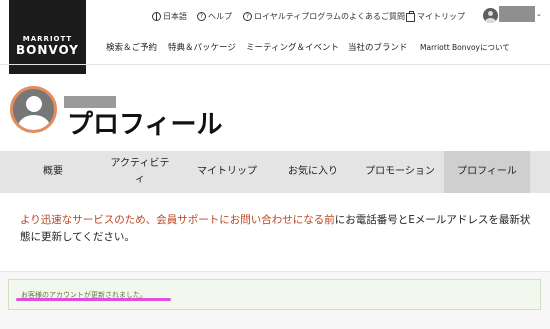  What do you see at coordinates (441, 16) in the screenshot?
I see `my-trips-label: マイトリップ` at bounding box center [441, 16].